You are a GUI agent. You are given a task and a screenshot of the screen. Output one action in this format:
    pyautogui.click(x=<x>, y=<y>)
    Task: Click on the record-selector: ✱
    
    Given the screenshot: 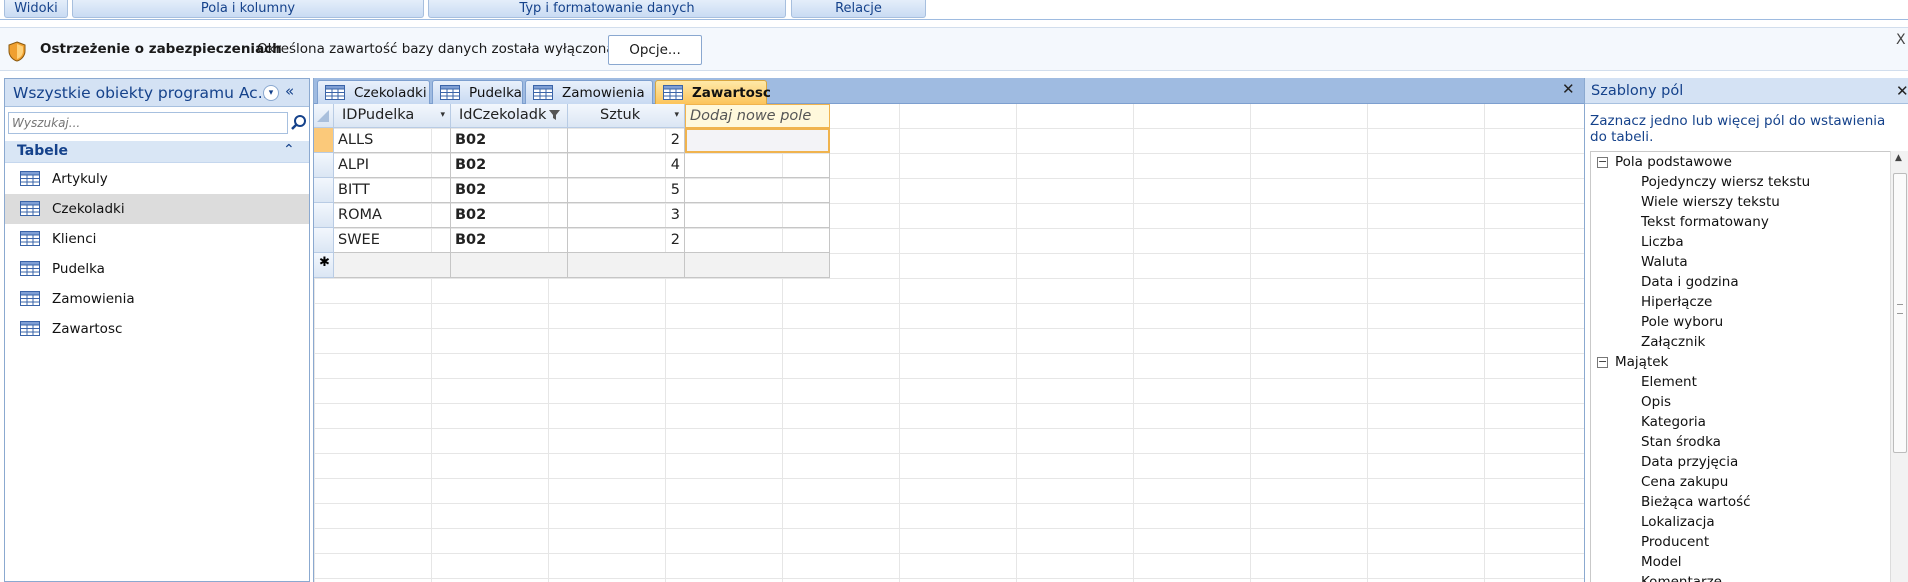 What is the action you would take?
    pyautogui.click(x=324, y=265)
    